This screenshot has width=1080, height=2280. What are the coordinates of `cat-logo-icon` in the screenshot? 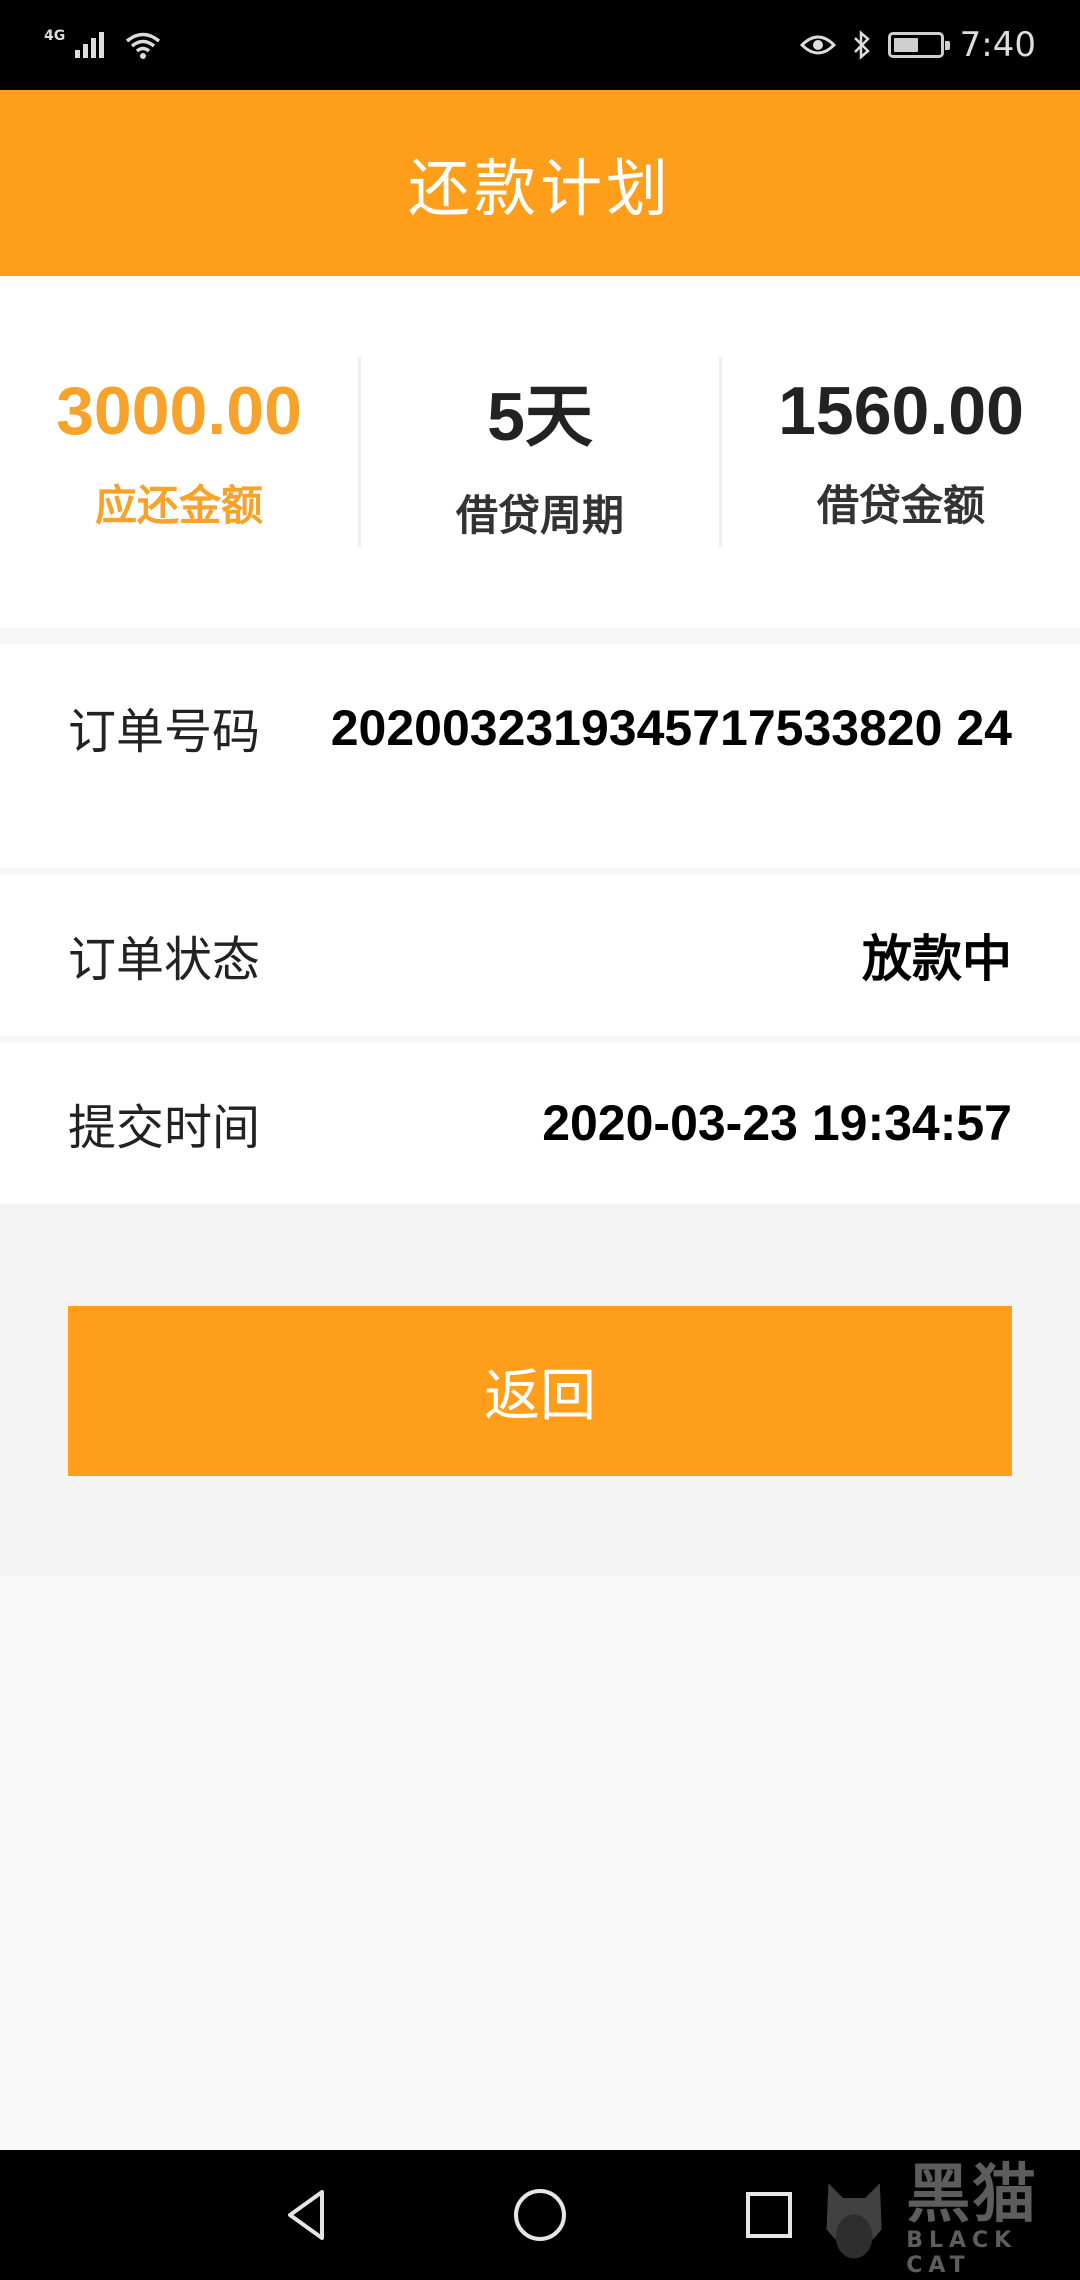 It's located at (854, 2221).